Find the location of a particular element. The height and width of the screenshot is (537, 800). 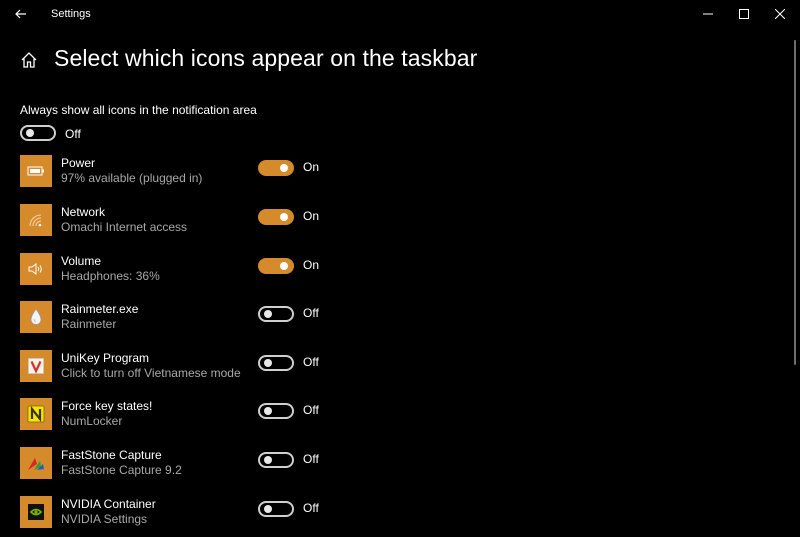

network-toggle is located at coordinates (276, 217).